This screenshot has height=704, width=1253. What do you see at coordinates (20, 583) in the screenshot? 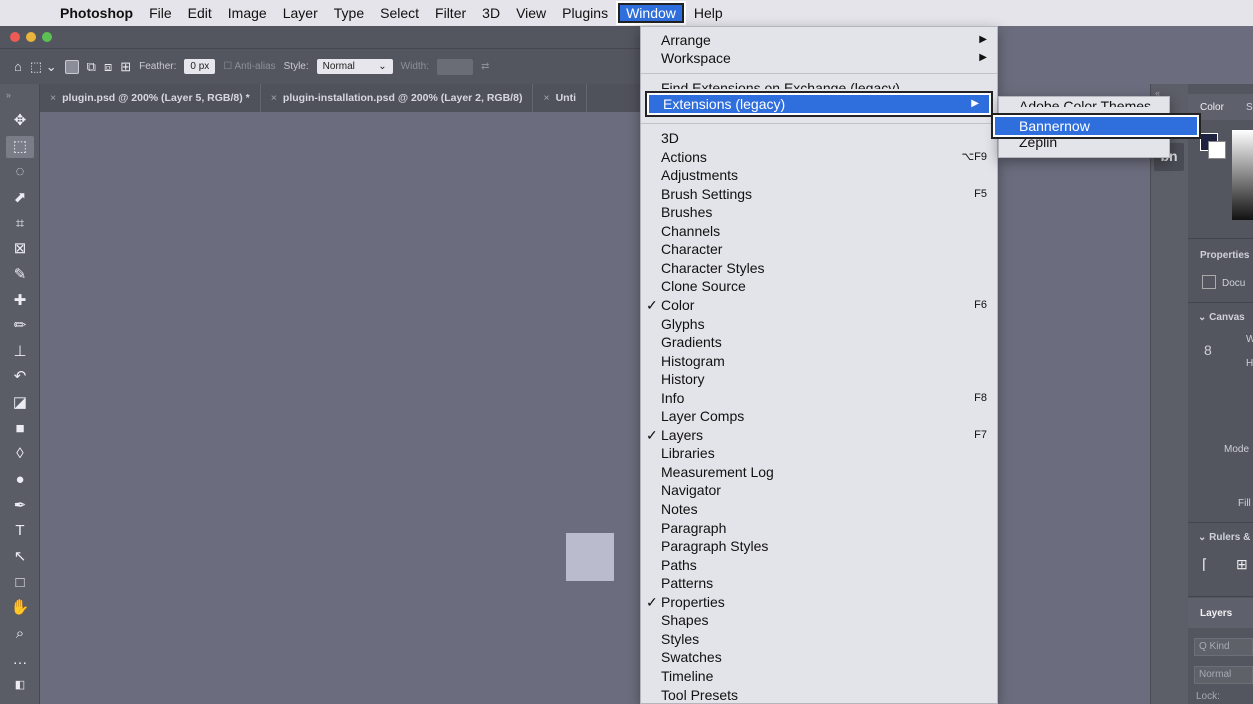
I see `rectangle-tool-icon: □` at bounding box center [20, 583].